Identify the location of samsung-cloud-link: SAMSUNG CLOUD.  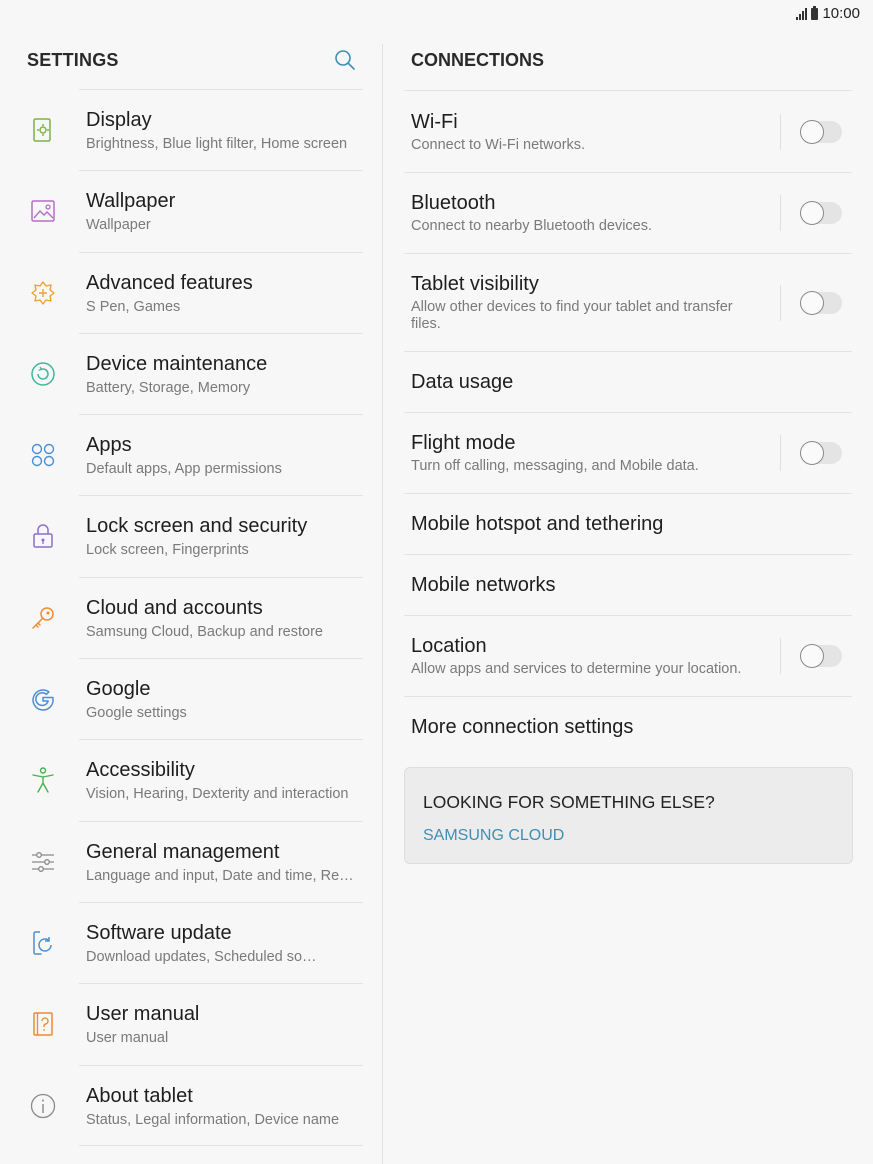
(493, 836).